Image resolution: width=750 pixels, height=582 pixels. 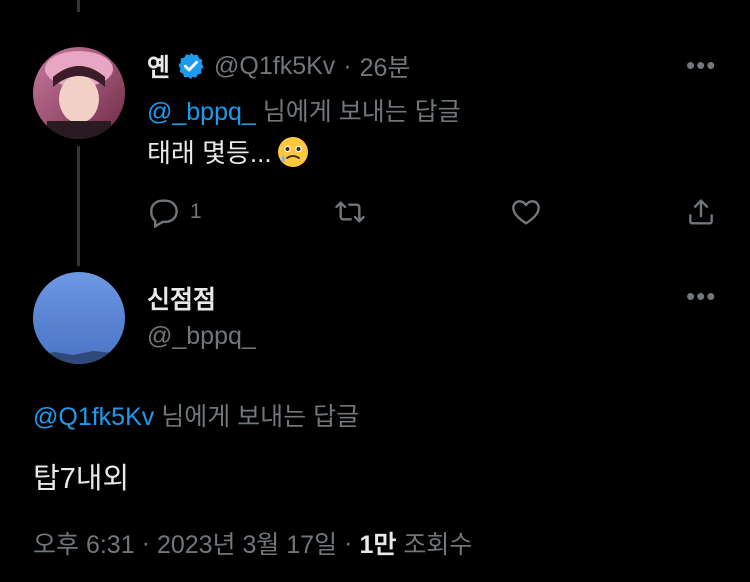 I want to click on retweet-icon, so click(x=350, y=212).